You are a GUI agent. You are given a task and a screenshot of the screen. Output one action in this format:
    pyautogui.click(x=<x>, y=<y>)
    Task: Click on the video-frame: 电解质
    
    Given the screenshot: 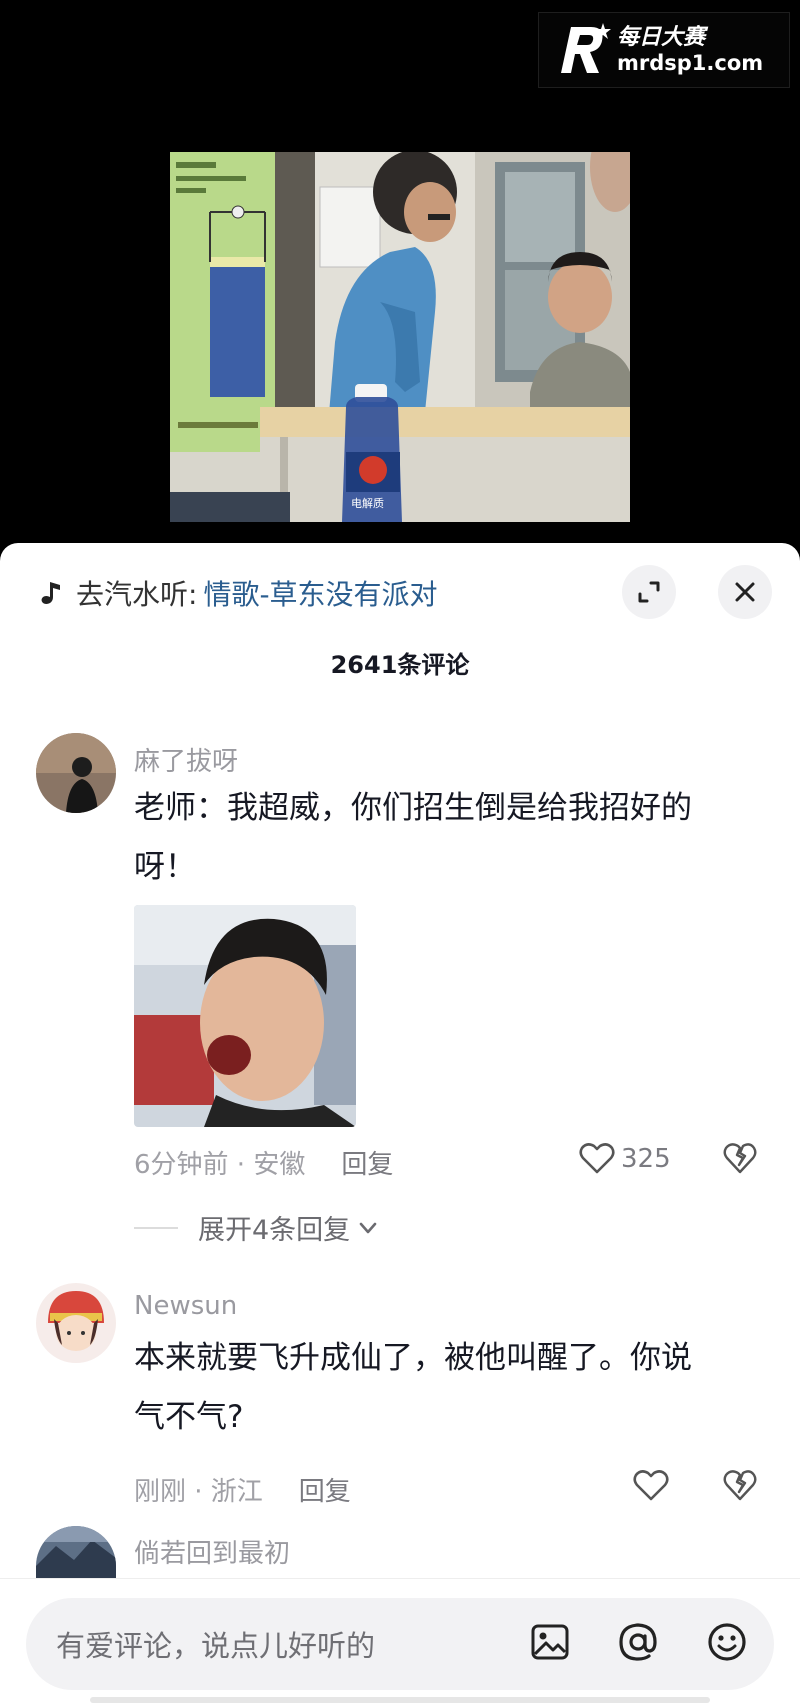 What is the action you would take?
    pyautogui.click(x=400, y=337)
    